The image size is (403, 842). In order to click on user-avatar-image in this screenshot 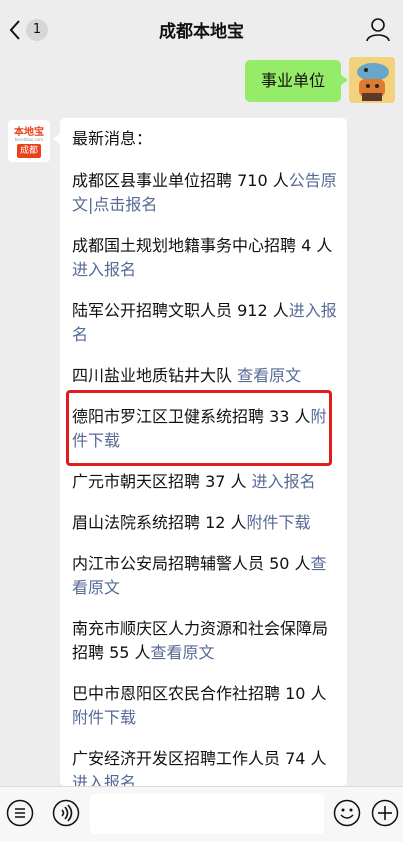, I will do `click(372, 80)`.